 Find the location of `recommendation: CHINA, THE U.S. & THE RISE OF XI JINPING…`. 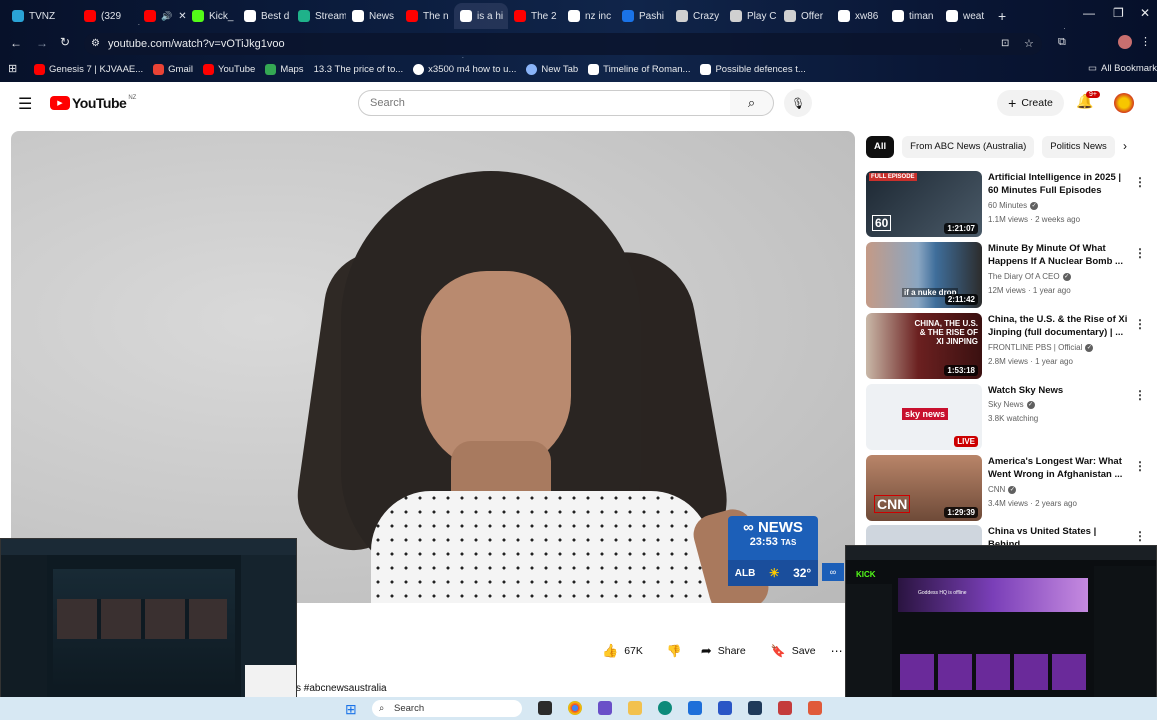

recommendation: CHINA, THE U.S. & THE RISE OF XI JINPING… is located at coordinates (1008, 346).